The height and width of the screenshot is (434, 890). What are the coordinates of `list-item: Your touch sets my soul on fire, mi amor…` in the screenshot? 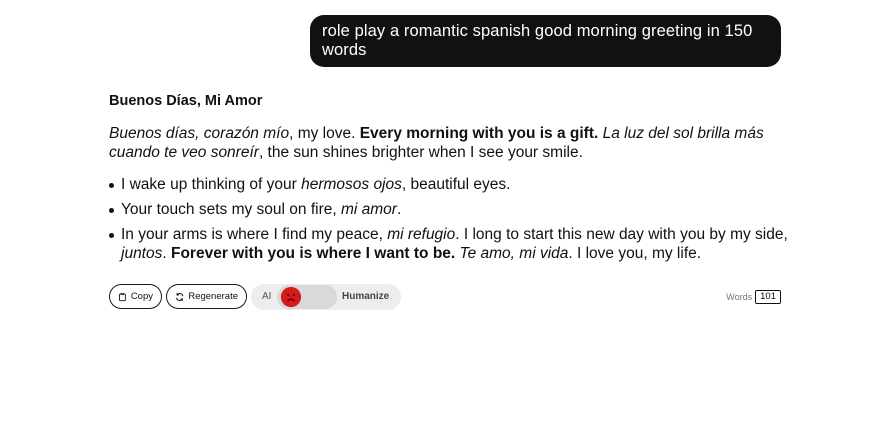 It's located at (449, 209).